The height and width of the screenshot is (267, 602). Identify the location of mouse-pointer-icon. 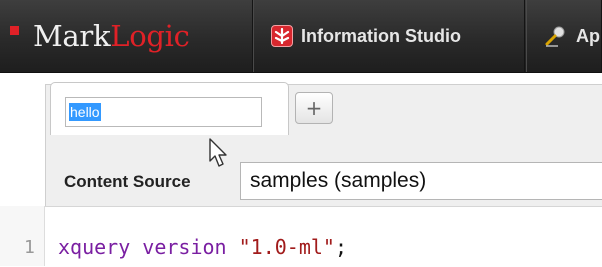
(219, 155).